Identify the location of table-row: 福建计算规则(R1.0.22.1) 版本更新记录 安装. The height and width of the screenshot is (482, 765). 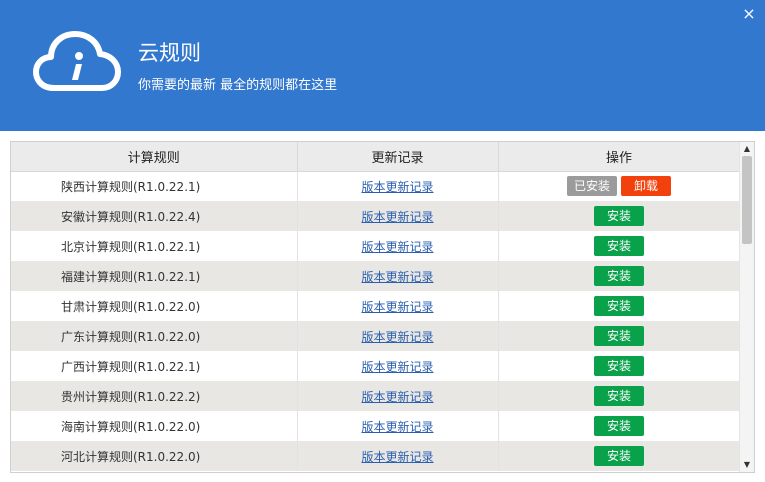
(376, 276).